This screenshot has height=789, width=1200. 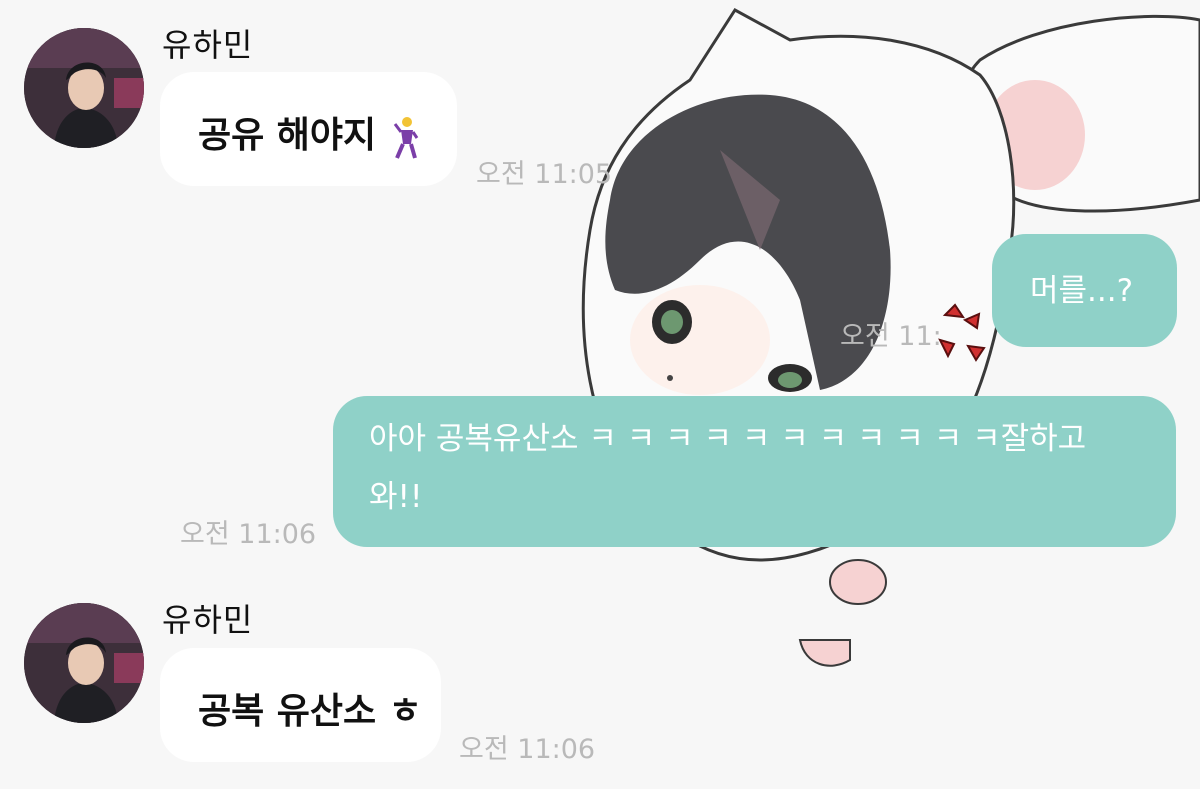 I want to click on dancer-emoji-icon, so click(x=405, y=138).